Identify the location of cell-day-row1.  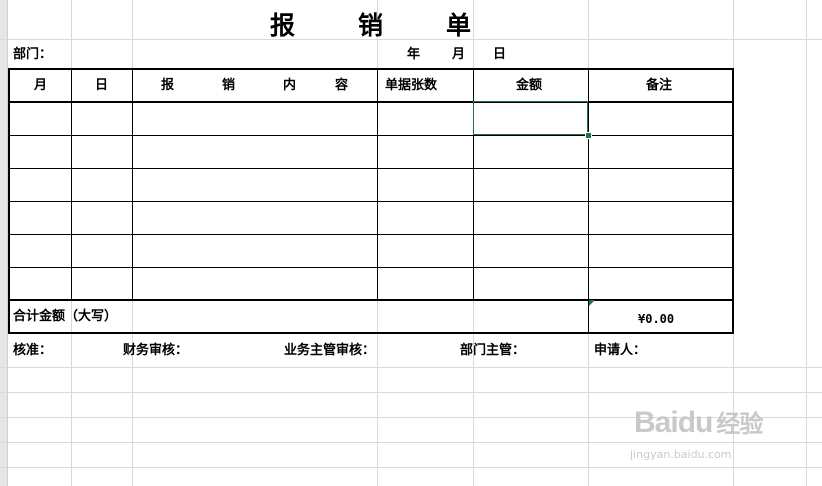
(102, 119).